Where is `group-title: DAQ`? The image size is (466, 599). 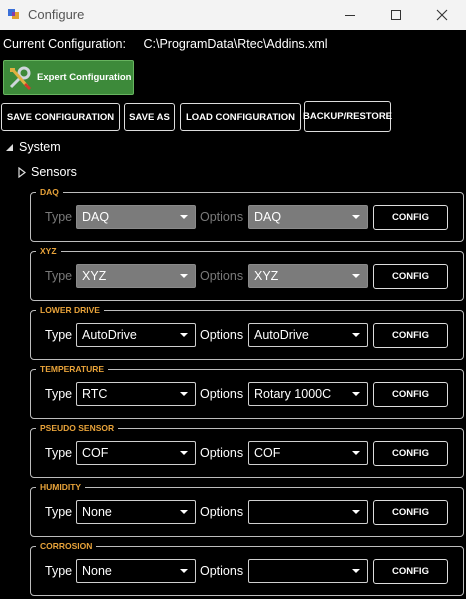 group-title: DAQ is located at coordinates (49, 192).